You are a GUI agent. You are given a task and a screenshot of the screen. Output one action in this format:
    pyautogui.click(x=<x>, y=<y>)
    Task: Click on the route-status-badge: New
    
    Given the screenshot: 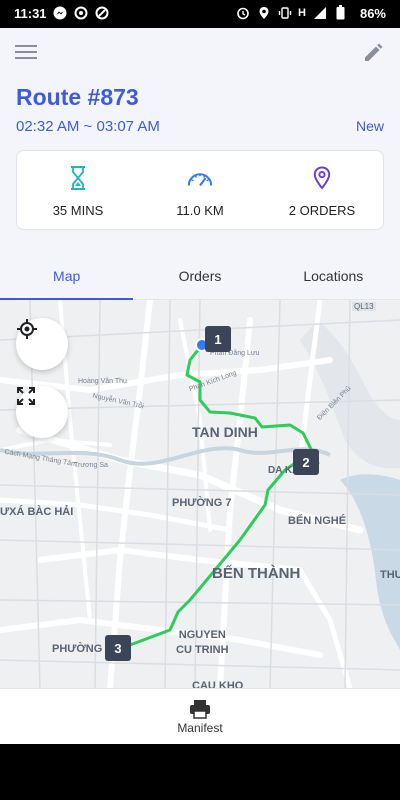 What is the action you would take?
    pyautogui.click(x=369, y=126)
    